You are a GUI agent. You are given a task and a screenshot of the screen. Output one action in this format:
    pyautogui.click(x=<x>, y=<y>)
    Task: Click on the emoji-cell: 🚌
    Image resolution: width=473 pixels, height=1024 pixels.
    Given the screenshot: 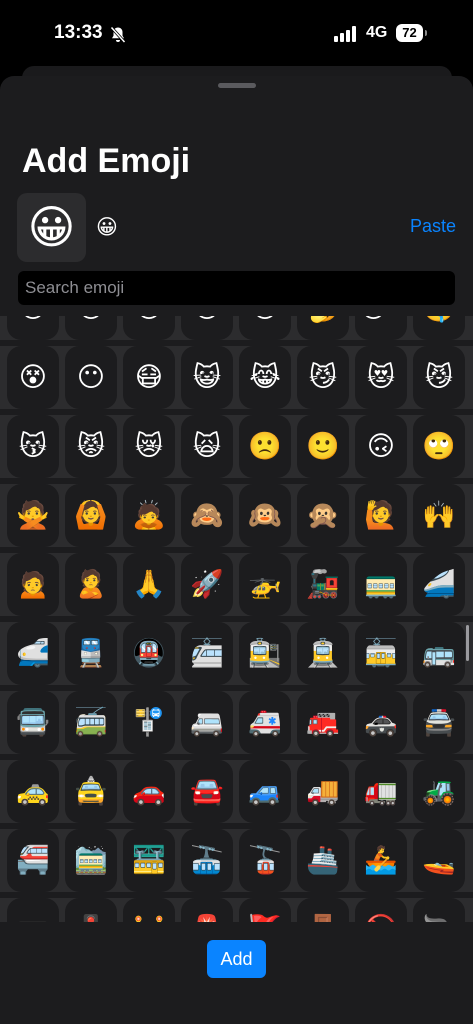 What is the action you would take?
    pyautogui.click(x=439, y=653)
    